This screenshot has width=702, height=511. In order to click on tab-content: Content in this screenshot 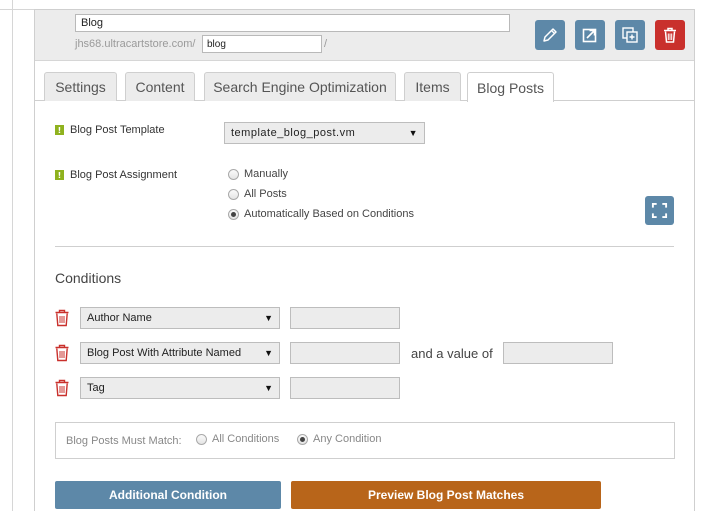, I will do `click(160, 86)`.